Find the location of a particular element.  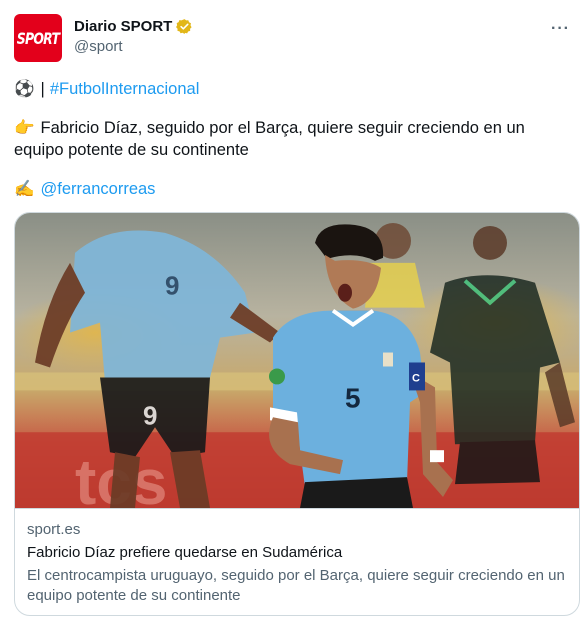

front-shirt-number: 5 is located at coordinates (353, 397).